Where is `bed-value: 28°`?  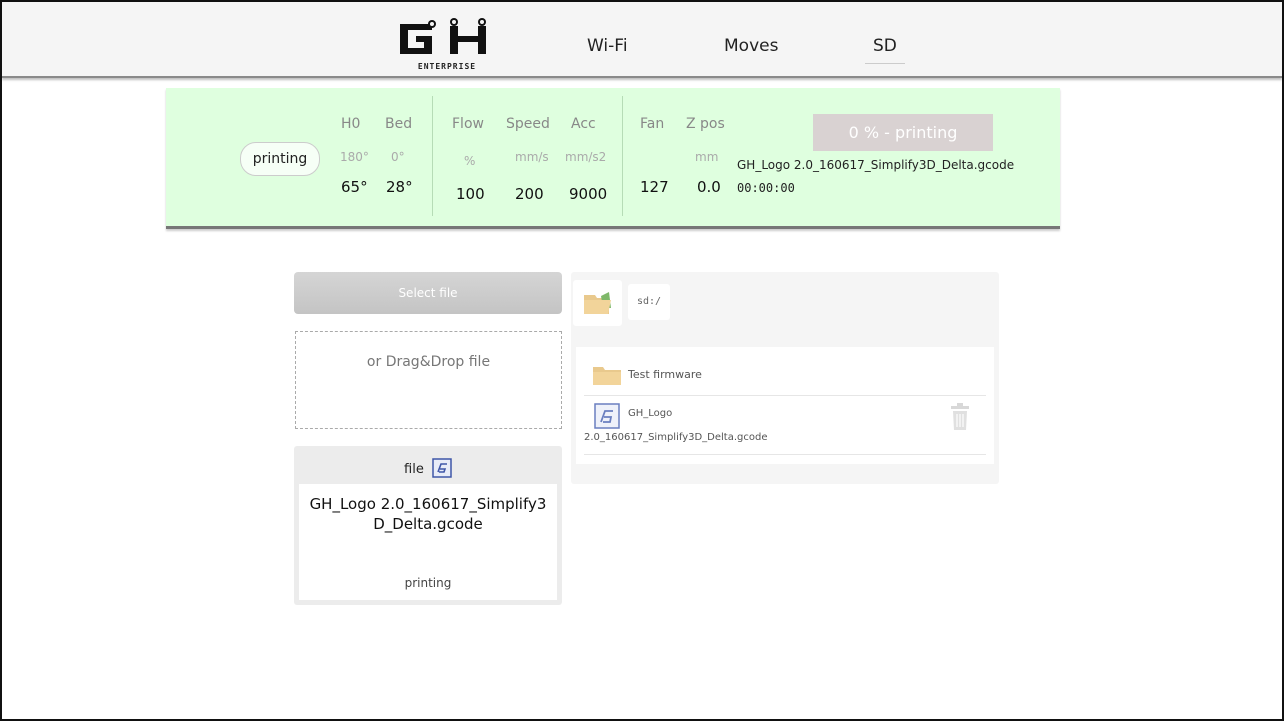 bed-value: 28° is located at coordinates (399, 187).